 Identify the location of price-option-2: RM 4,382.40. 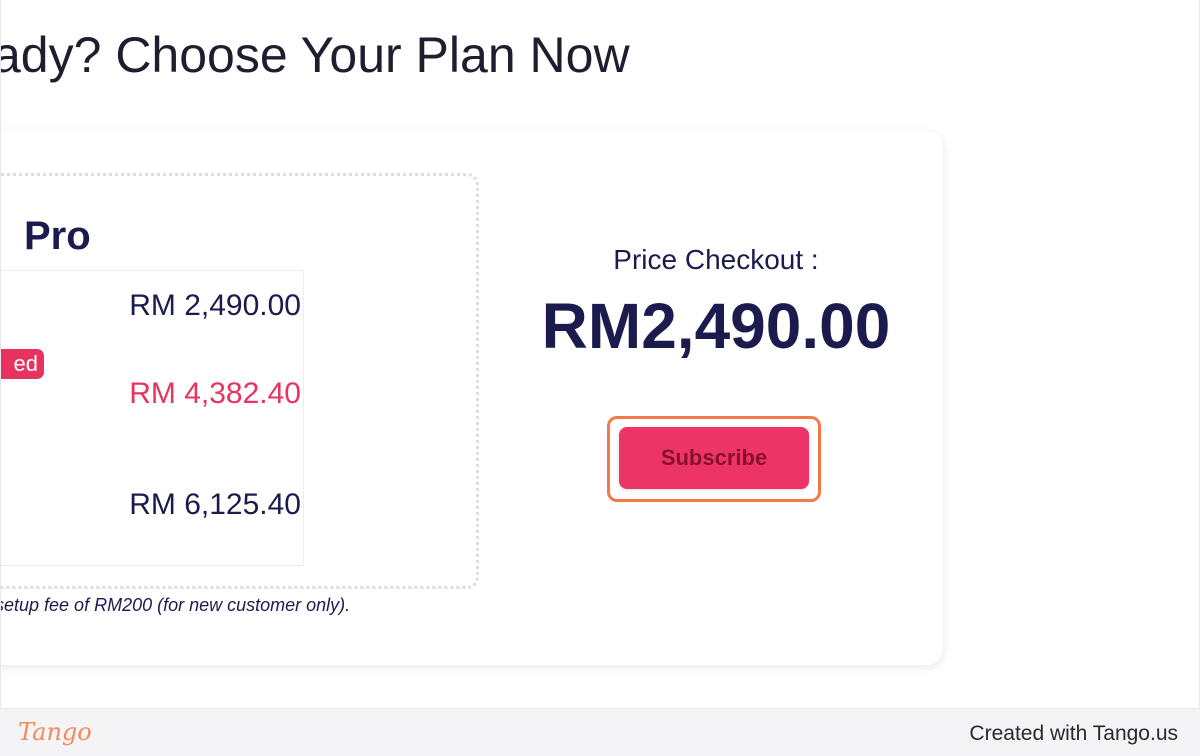
(215, 393).